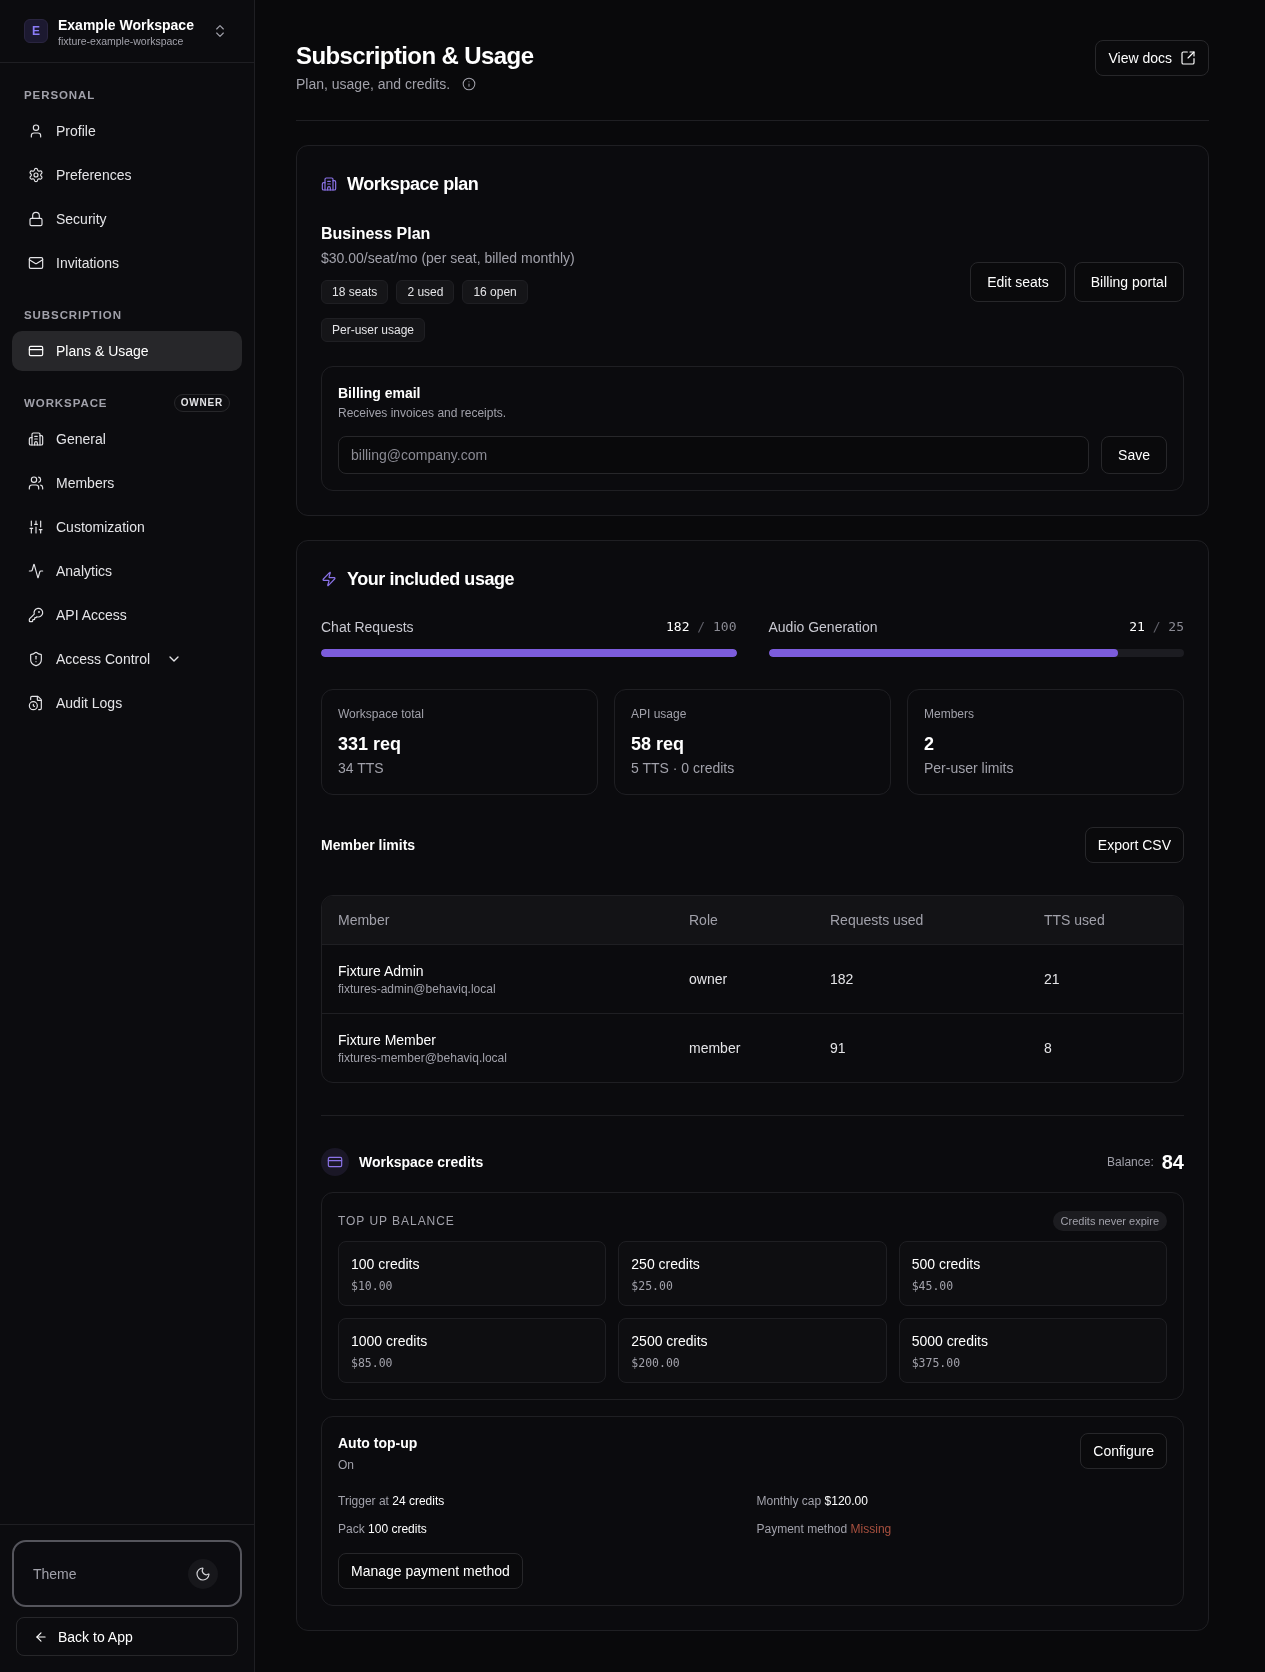 This screenshot has width=1265, height=1672. Describe the element at coordinates (36, 615) in the screenshot. I see `key-icon` at that location.